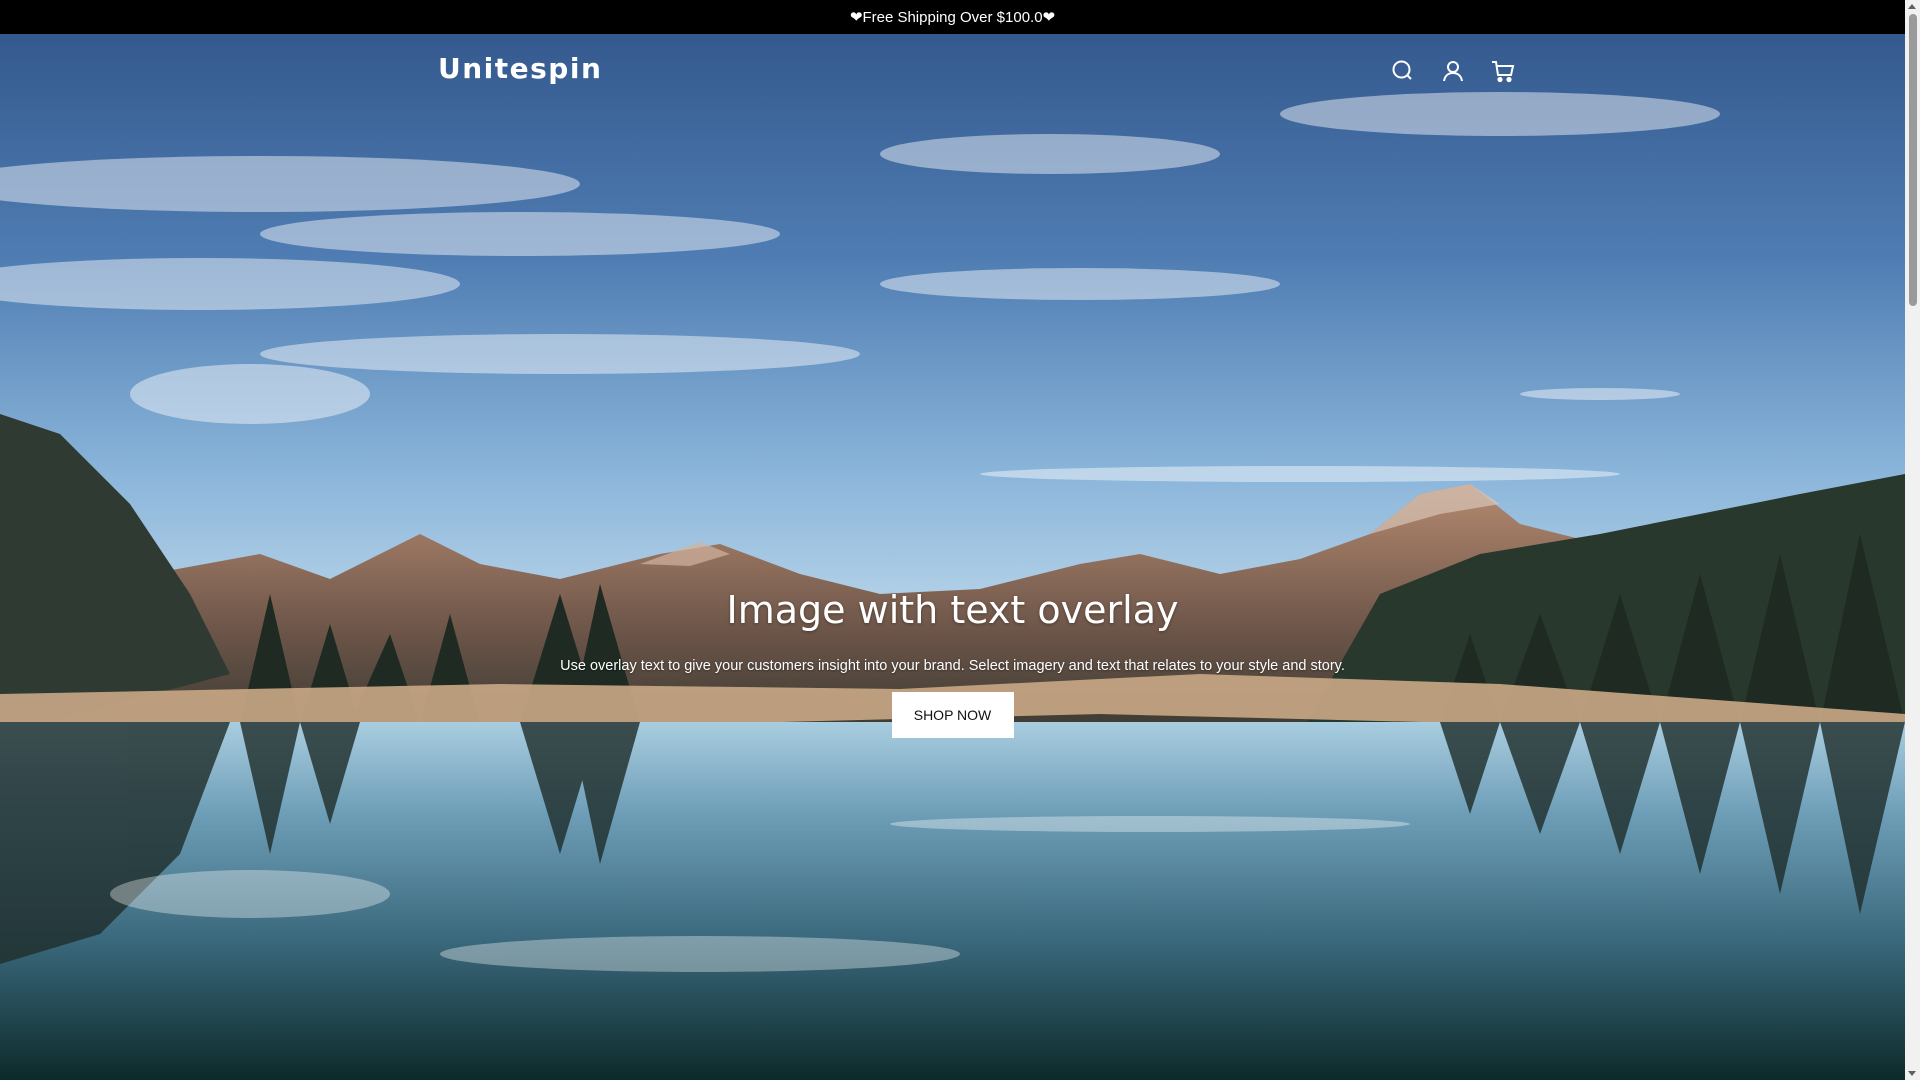 The width and height of the screenshot is (1920, 1080). What do you see at coordinates (1503, 71) in the screenshot?
I see `cart-icon` at bounding box center [1503, 71].